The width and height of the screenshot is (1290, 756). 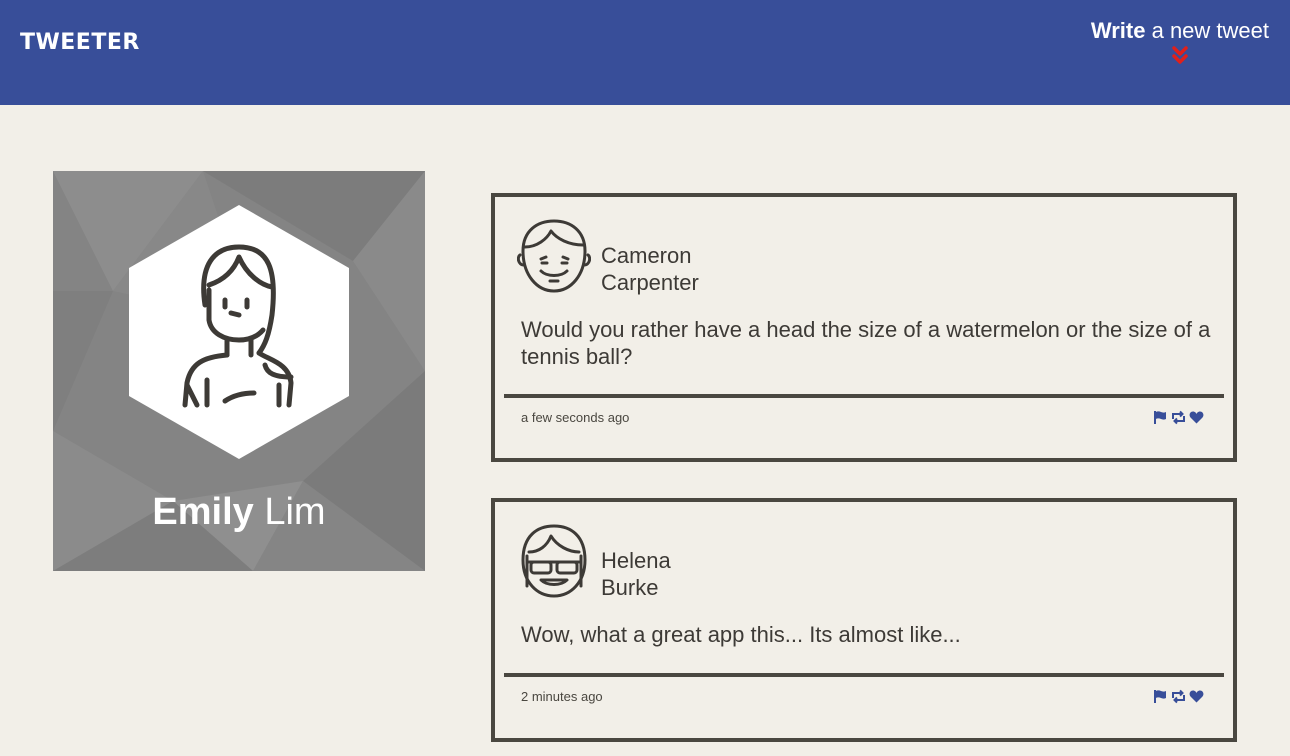 What do you see at coordinates (646, 255) in the screenshot?
I see `tweet-author-first: Cameron` at bounding box center [646, 255].